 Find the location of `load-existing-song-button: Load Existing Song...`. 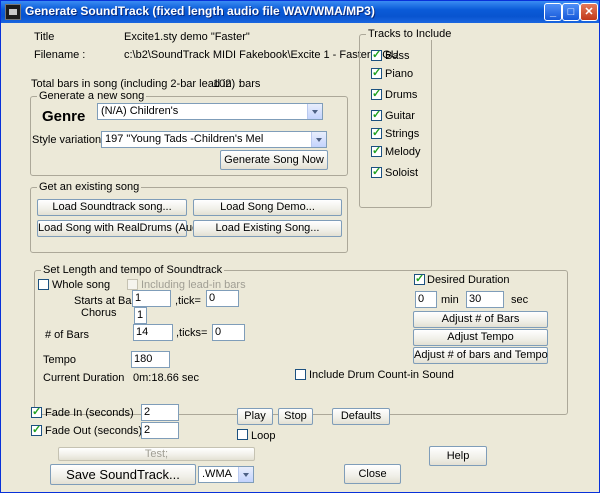

load-existing-song-button: Load Existing Song... is located at coordinates (267, 228).